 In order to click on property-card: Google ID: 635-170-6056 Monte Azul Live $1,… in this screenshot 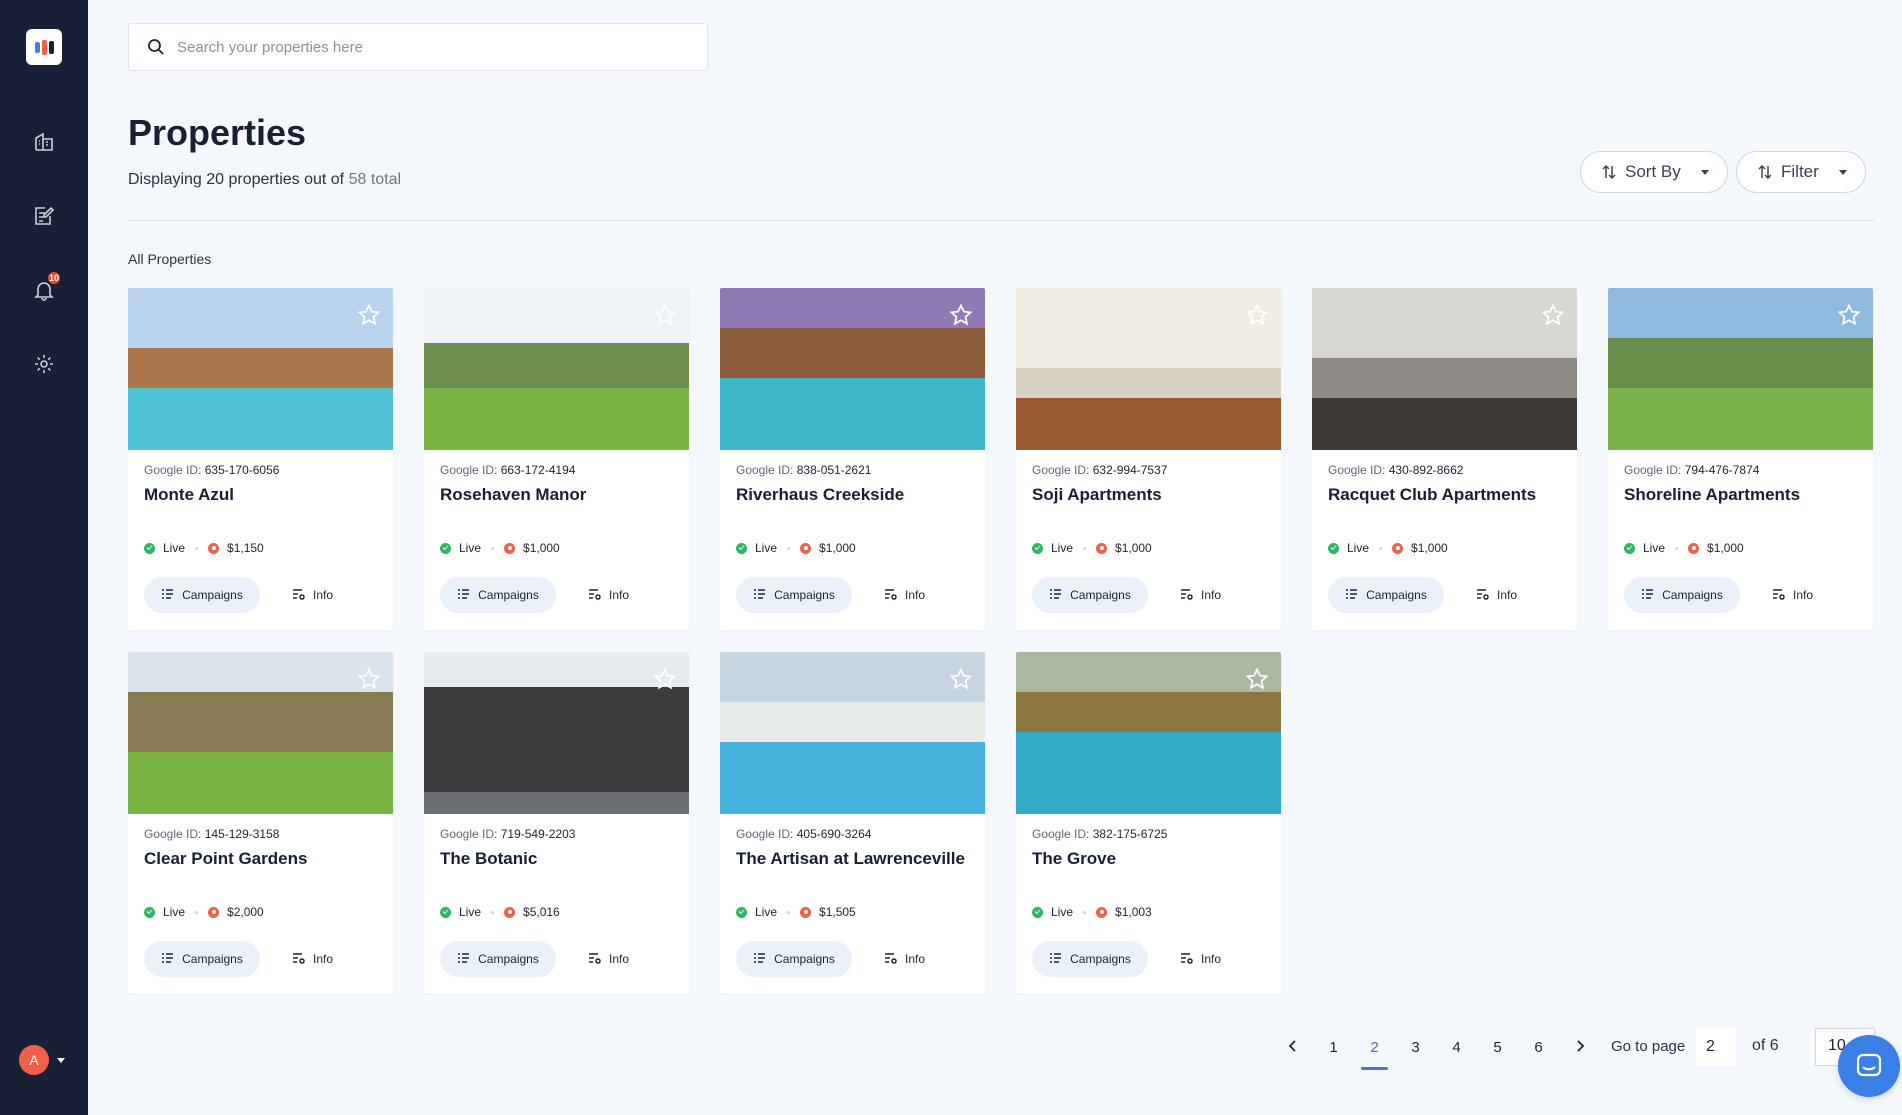, I will do `click(260, 459)`.